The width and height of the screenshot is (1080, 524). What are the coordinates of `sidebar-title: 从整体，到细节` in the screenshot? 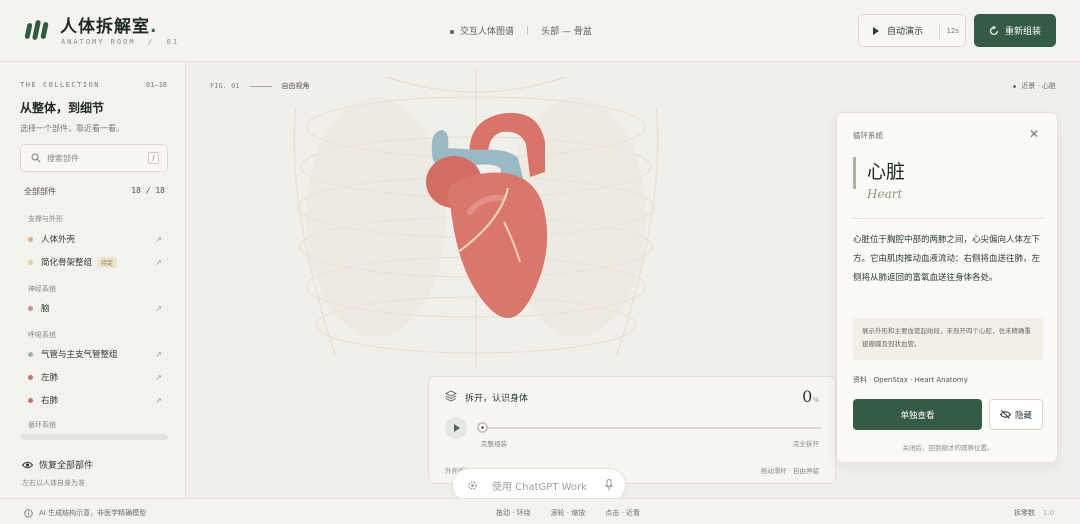 It's located at (62, 108).